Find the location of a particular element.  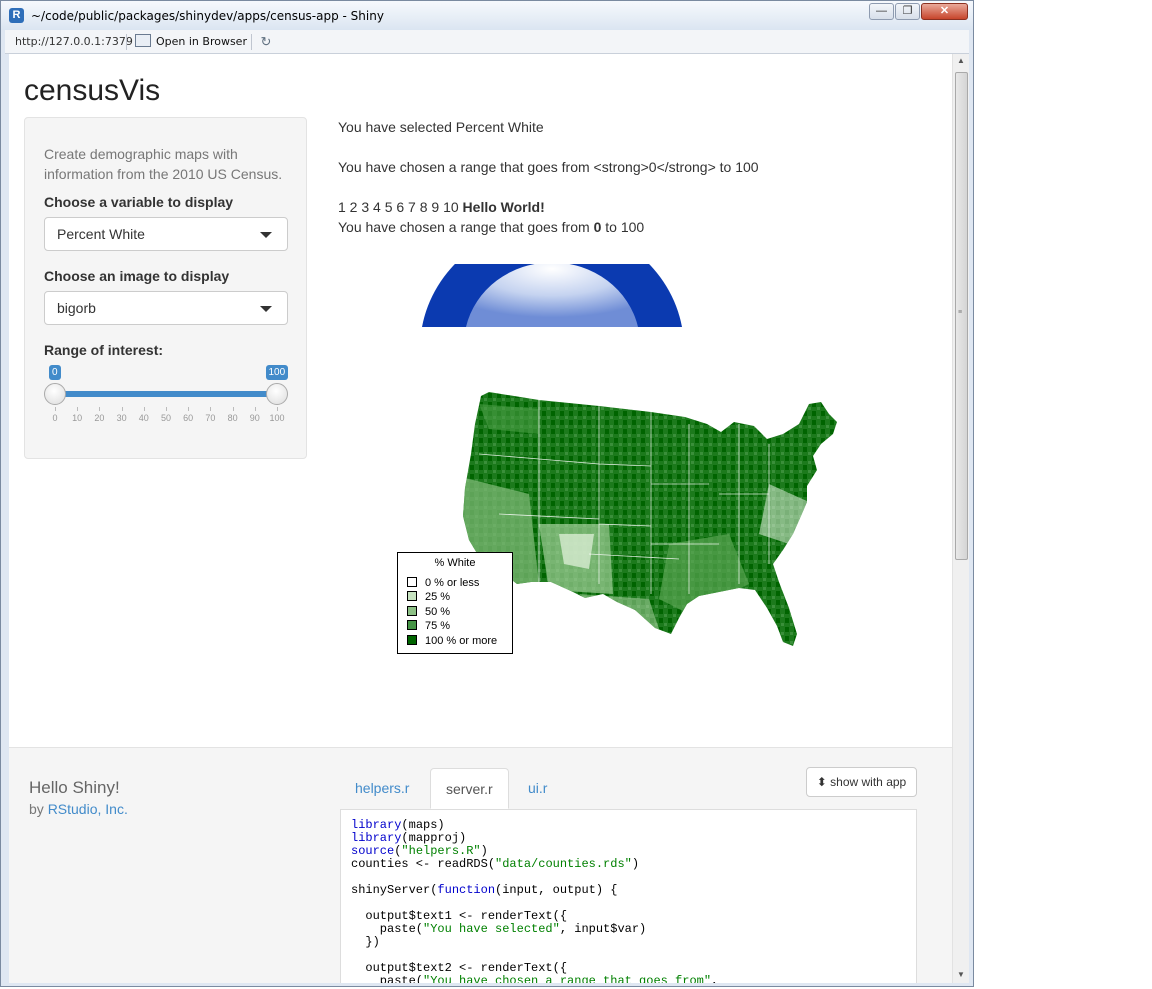

legend-item: 0 % or less is located at coordinates (443, 583).